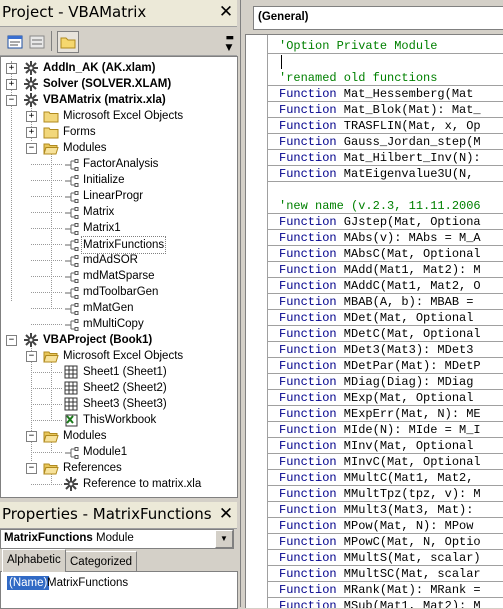 This screenshot has height=609, width=503. I want to click on property-name-value: MatrixFunctions, so click(87, 583).